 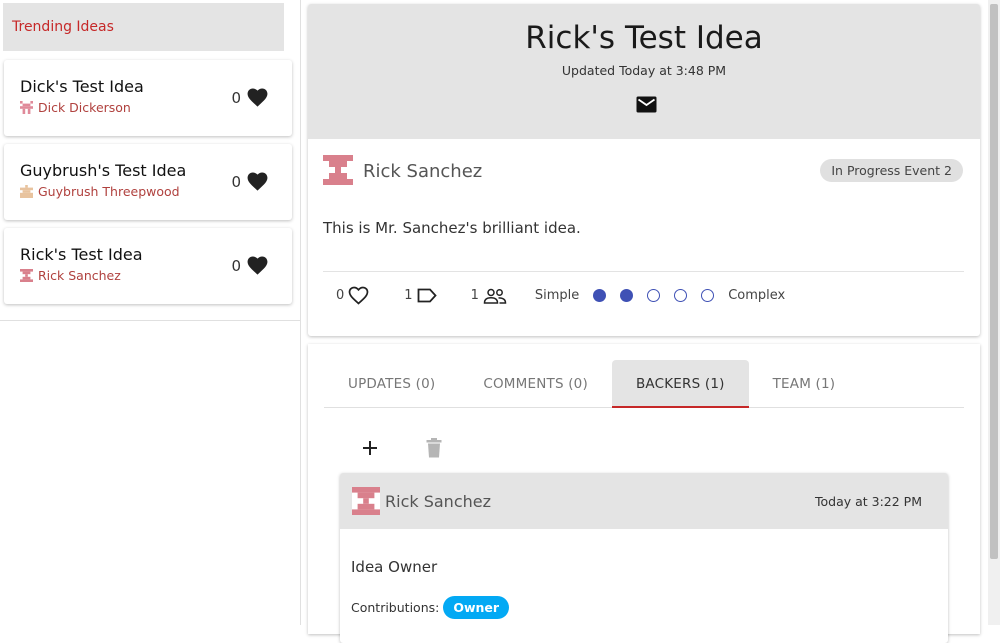 I want to click on idea-card-dick: Dick's Test Idea Dick Dickerson 0, so click(x=148, y=98).